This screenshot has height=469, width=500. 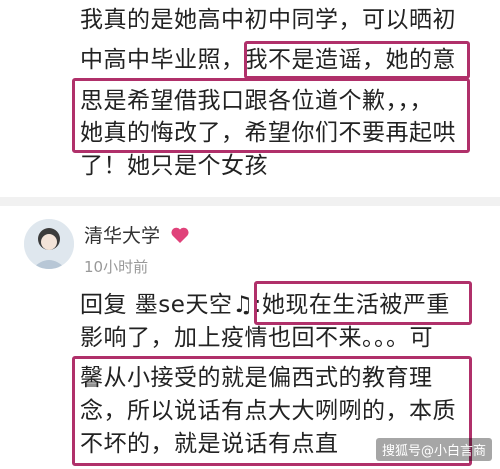 What do you see at coordinates (256, 378) in the screenshot?
I see `comment-2-line-3: 馨从小接受的就是偏西式的教育理` at bounding box center [256, 378].